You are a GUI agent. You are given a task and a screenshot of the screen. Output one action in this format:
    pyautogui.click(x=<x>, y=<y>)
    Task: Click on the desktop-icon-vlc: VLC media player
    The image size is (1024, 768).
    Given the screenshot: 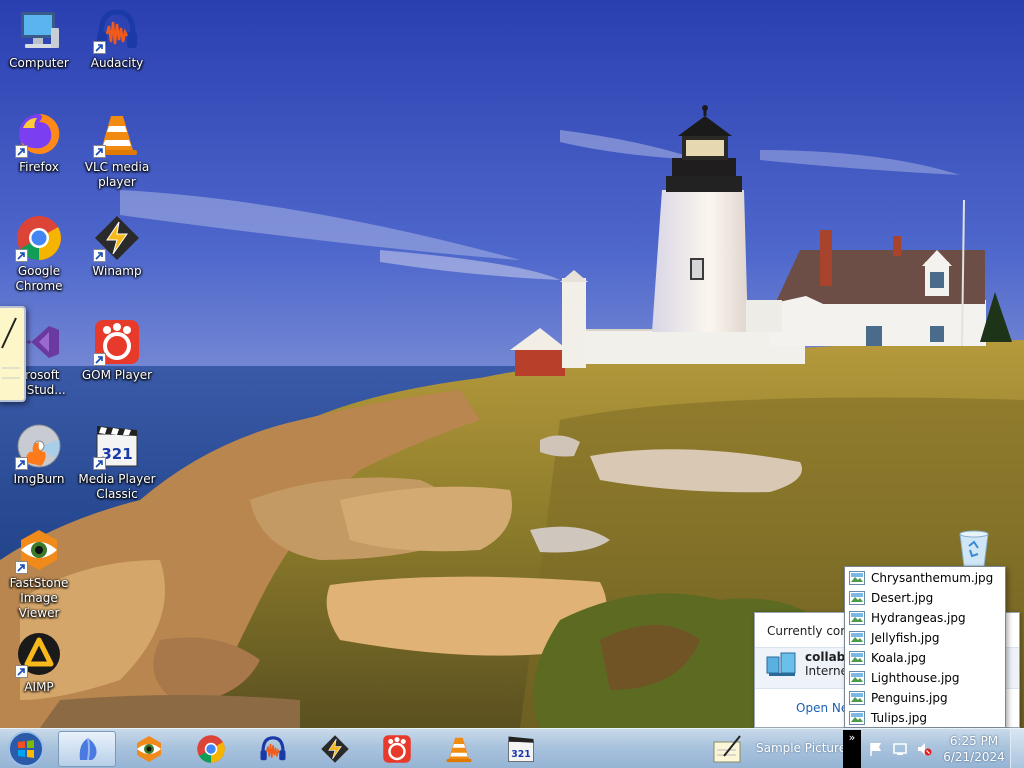 What is the action you would take?
    pyautogui.click(x=117, y=150)
    